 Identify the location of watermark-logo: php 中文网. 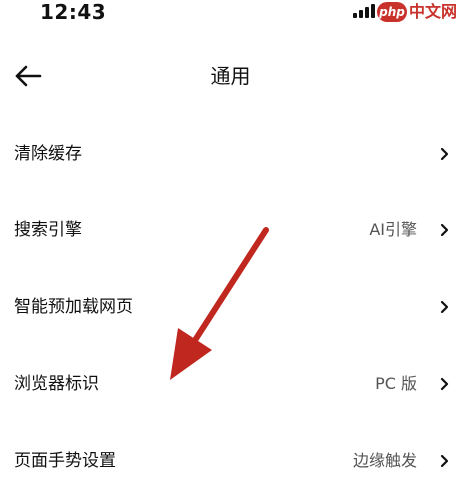
(417, 12).